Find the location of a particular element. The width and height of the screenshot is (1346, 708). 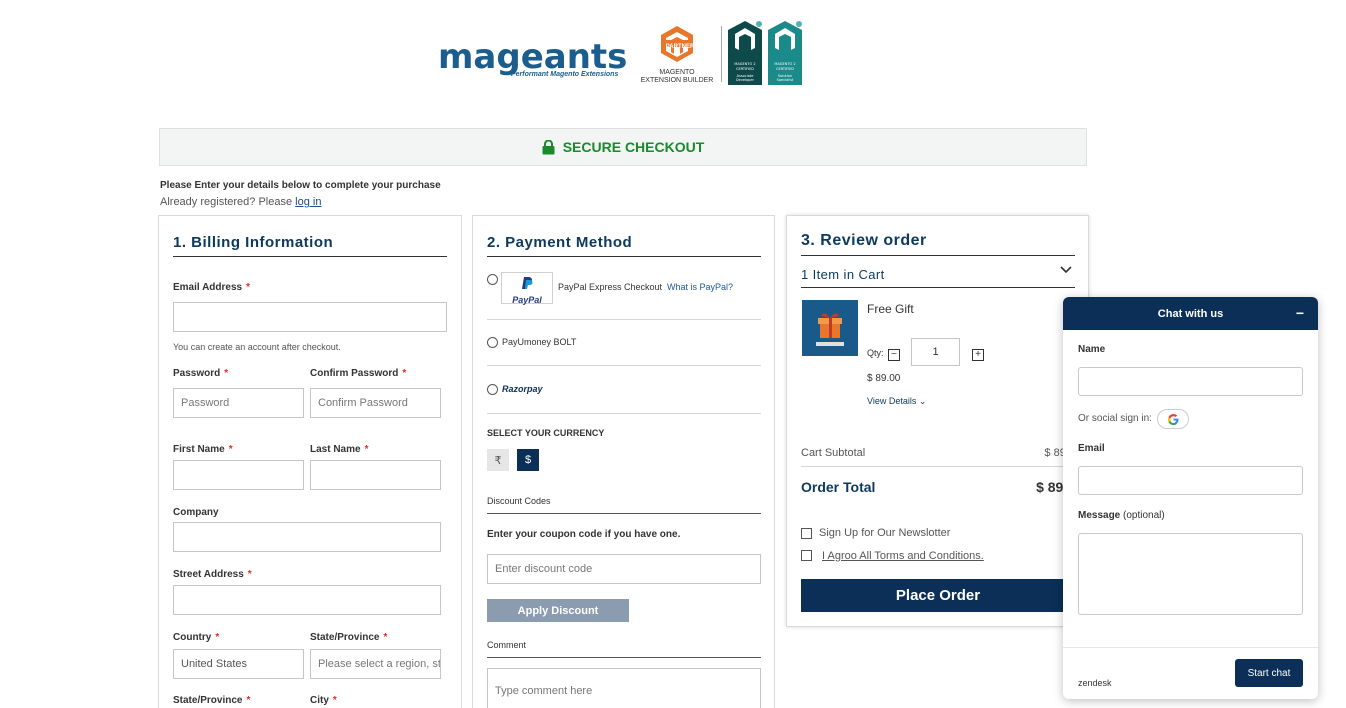

paypal-logo: PayPal is located at coordinates (527, 288).